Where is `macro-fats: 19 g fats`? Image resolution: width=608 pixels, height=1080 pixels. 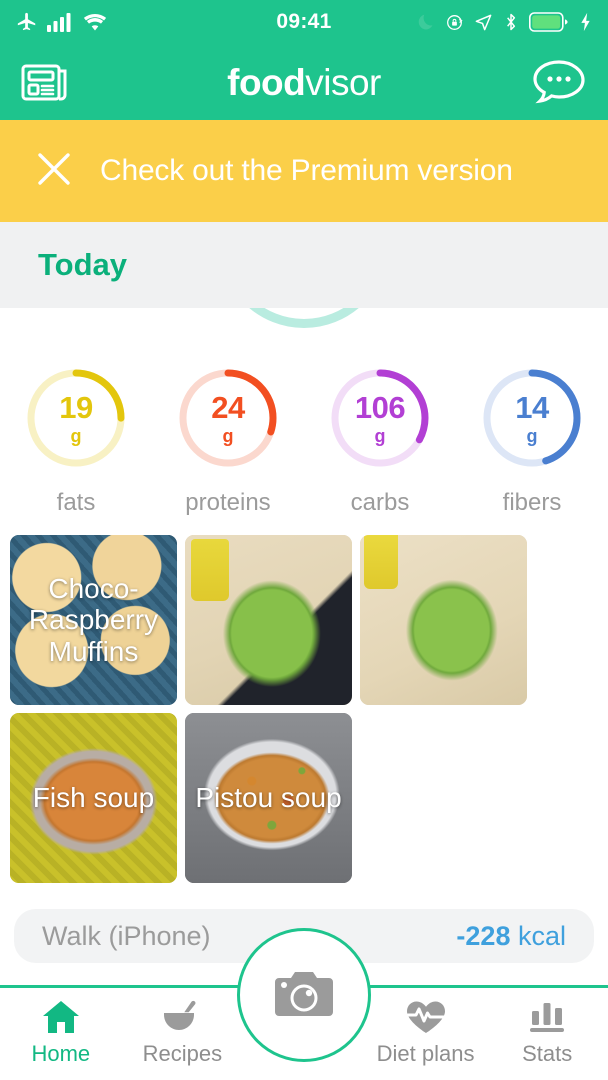 macro-fats: 19 g fats is located at coordinates (76, 441).